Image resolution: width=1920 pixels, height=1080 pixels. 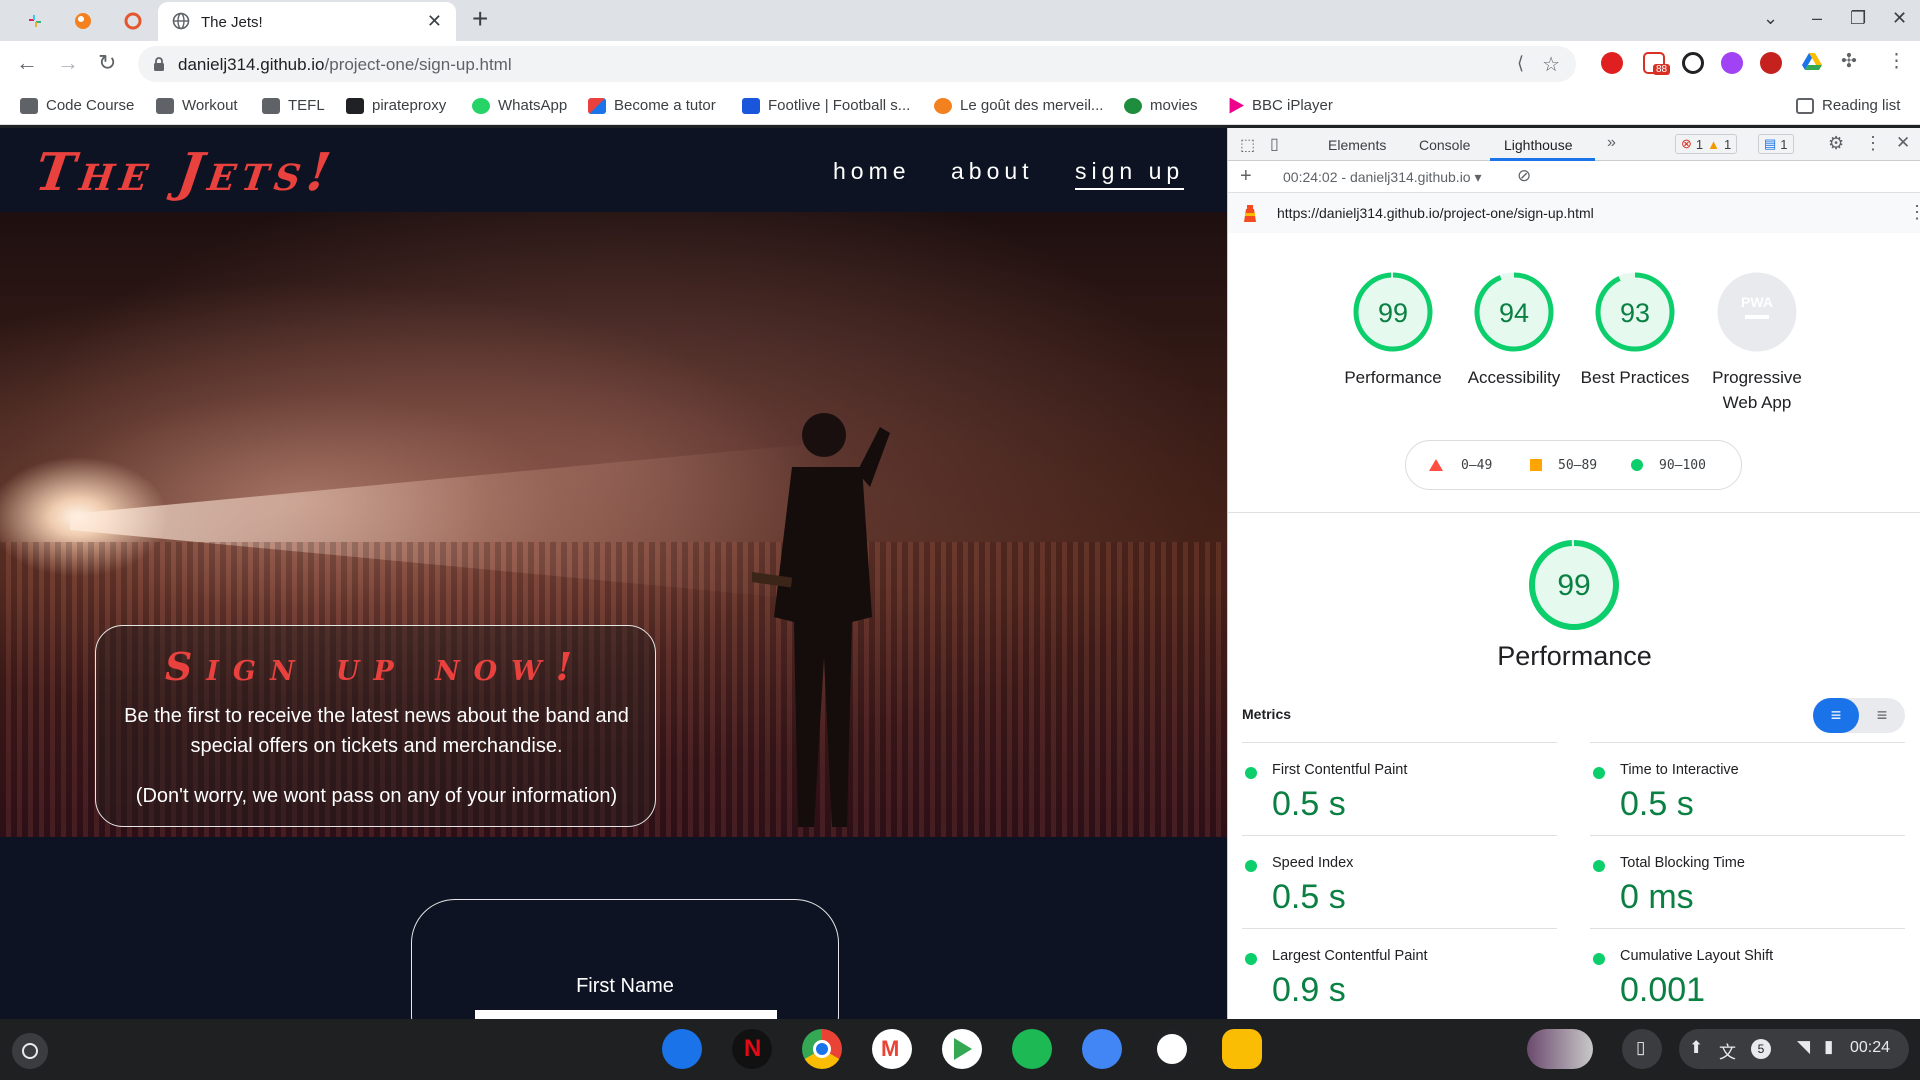 I want to click on swirl-app-icon, so click(x=1172, y=1049).